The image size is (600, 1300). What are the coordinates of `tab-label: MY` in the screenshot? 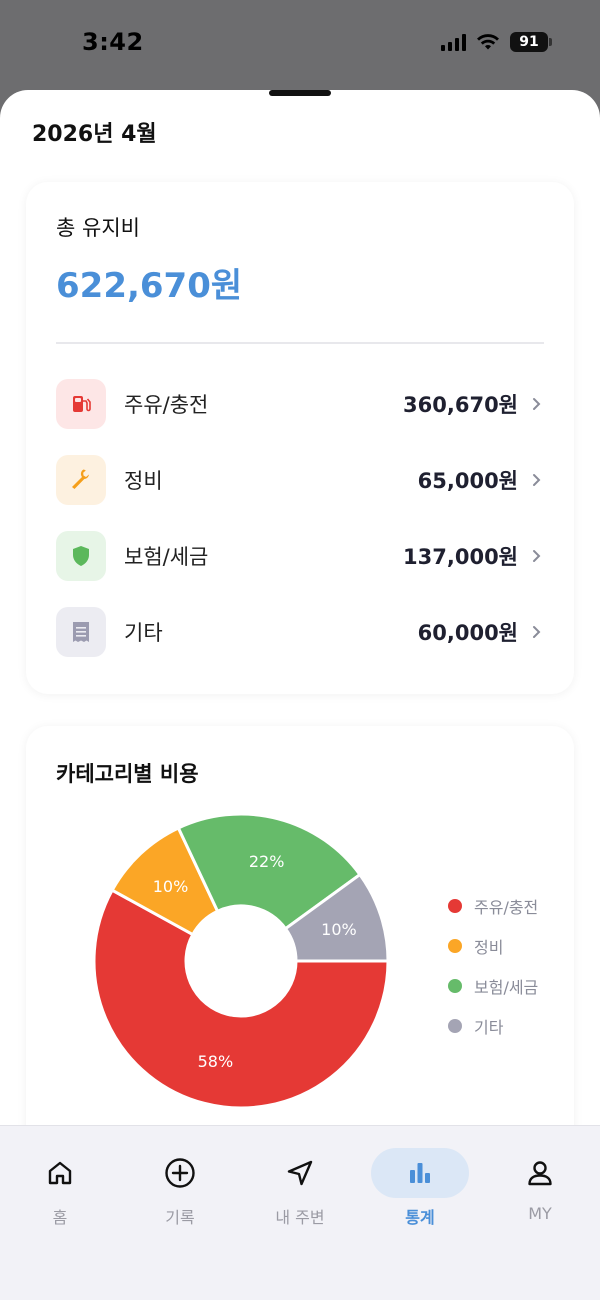 It's located at (540, 1213).